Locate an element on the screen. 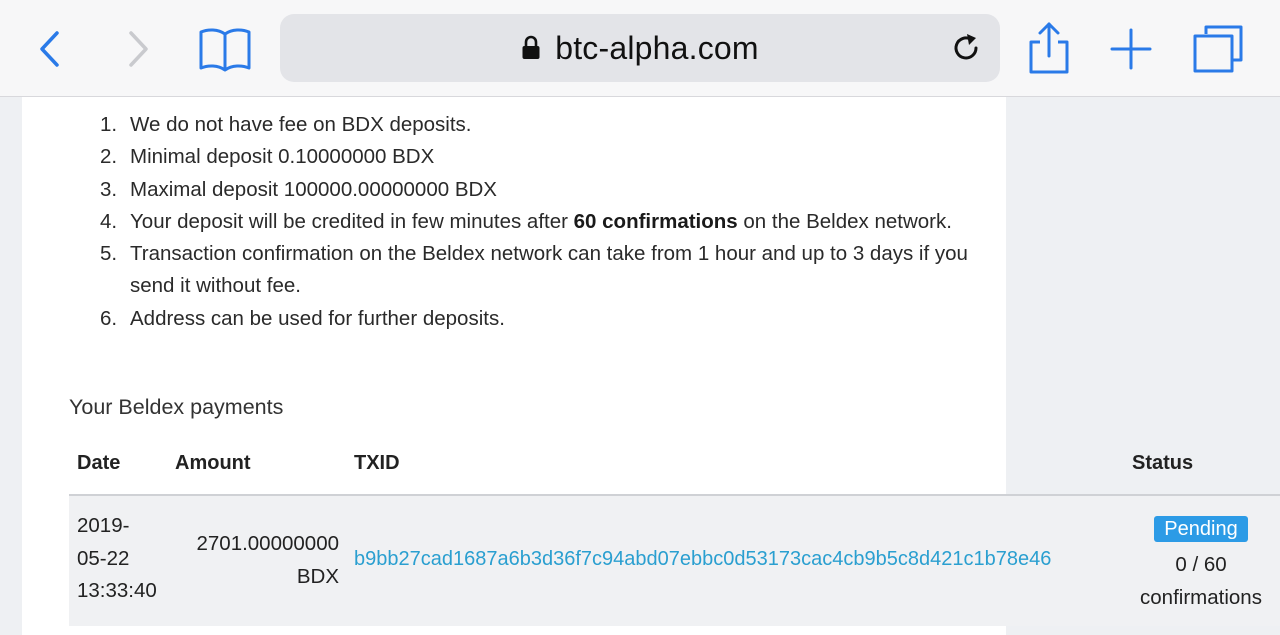 The width and height of the screenshot is (1280, 635). time-line: 13:33:40 is located at coordinates (117, 590).